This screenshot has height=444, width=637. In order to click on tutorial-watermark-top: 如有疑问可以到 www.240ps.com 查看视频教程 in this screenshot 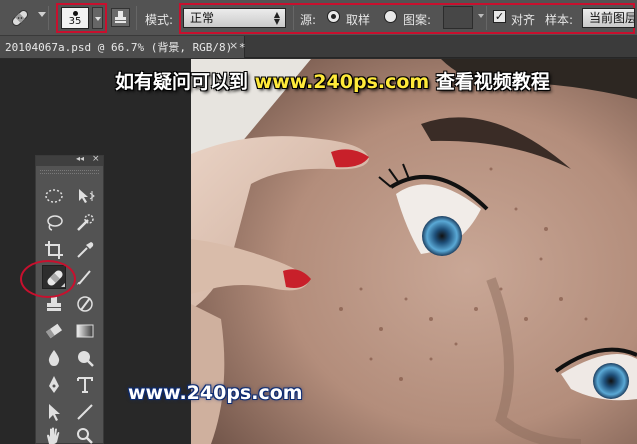, I will do `click(332, 80)`.